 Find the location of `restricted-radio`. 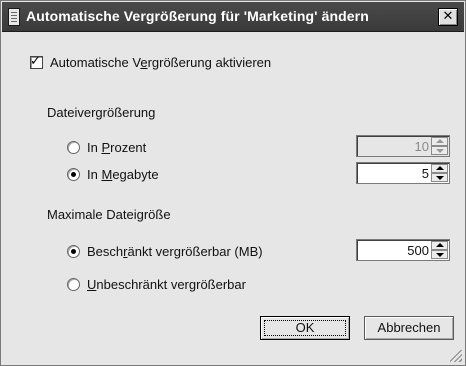

restricted-radio is located at coordinates (73, 251).